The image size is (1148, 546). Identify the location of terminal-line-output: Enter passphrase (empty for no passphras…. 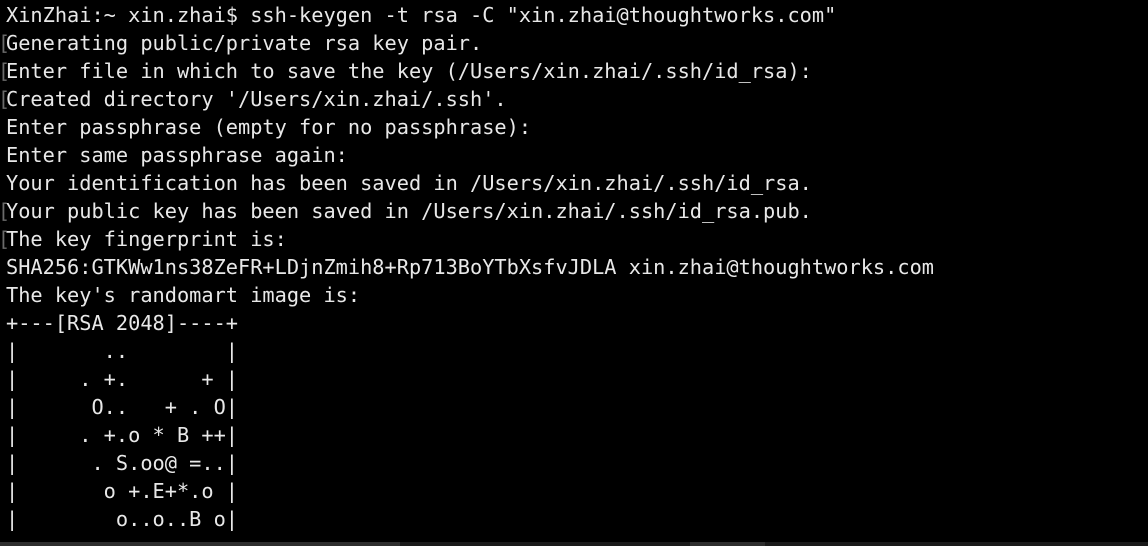
(269, 127).